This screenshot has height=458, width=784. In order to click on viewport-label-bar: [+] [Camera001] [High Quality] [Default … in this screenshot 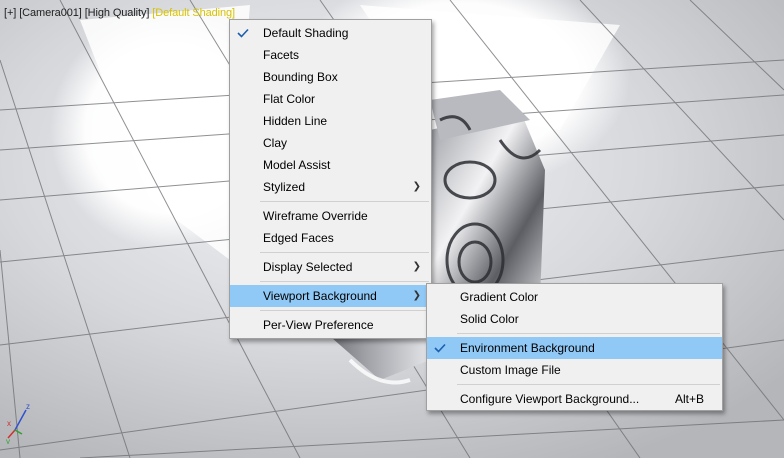, I will do `click(119, 13)`.